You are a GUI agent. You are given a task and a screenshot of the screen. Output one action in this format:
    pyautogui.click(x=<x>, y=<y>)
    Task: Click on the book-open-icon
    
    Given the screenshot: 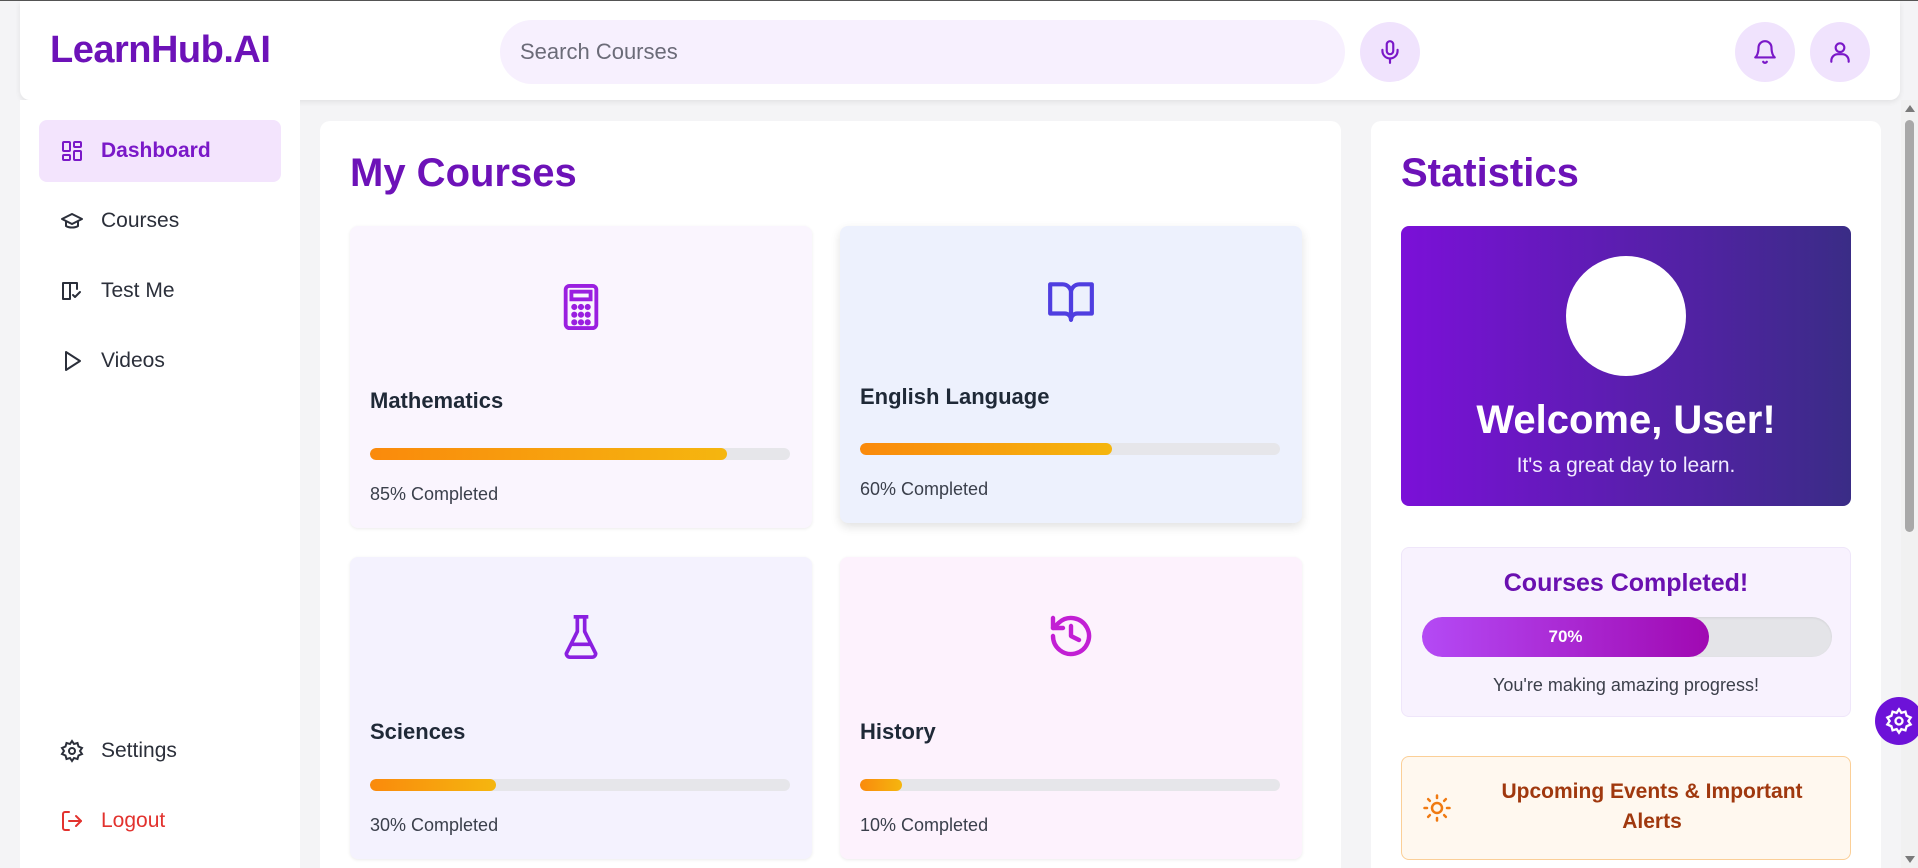 What is the action you would take?
    pyautogui.click(x=1071, y=301)
    